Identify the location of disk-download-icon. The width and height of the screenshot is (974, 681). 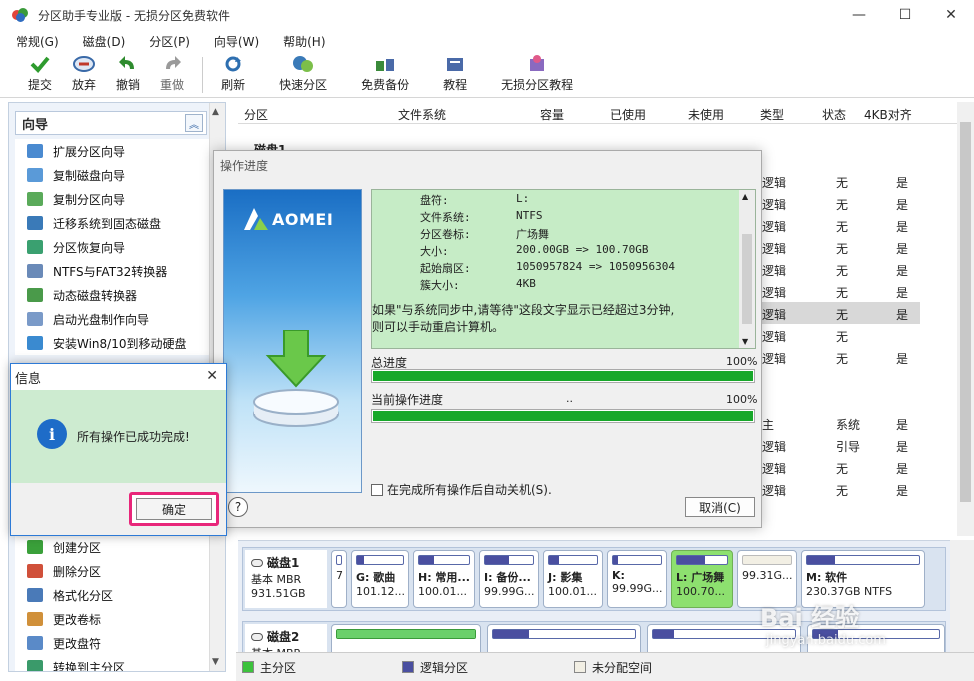
(296, 378).